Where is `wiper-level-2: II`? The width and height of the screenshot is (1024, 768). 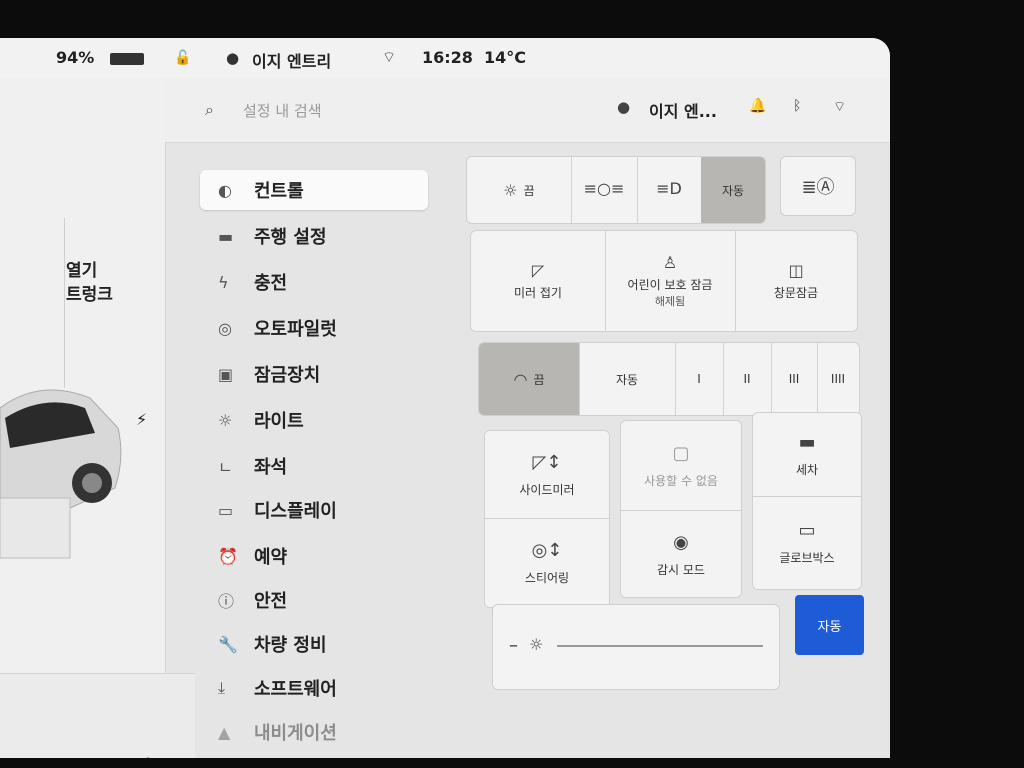
wiper-level-2: II is located at coordinates (747, 379).